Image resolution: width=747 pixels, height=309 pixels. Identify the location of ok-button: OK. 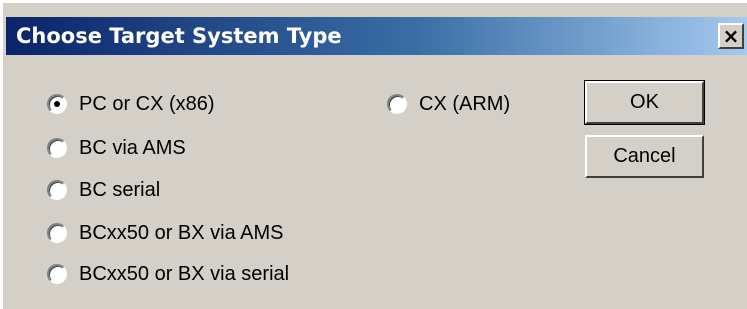
(644, 102).